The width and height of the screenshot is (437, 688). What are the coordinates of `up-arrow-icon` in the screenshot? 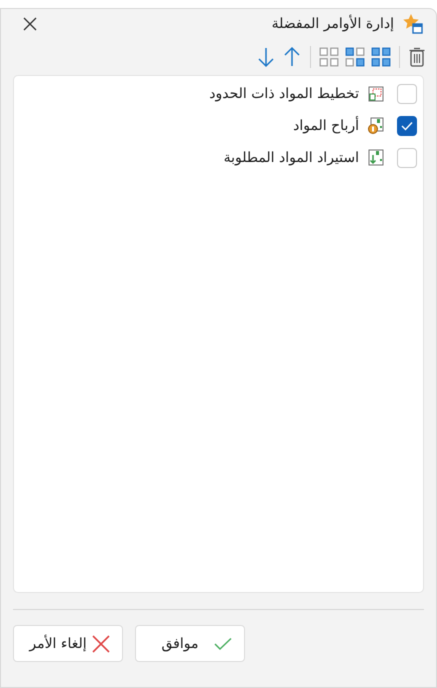 It's located at (292, 57).